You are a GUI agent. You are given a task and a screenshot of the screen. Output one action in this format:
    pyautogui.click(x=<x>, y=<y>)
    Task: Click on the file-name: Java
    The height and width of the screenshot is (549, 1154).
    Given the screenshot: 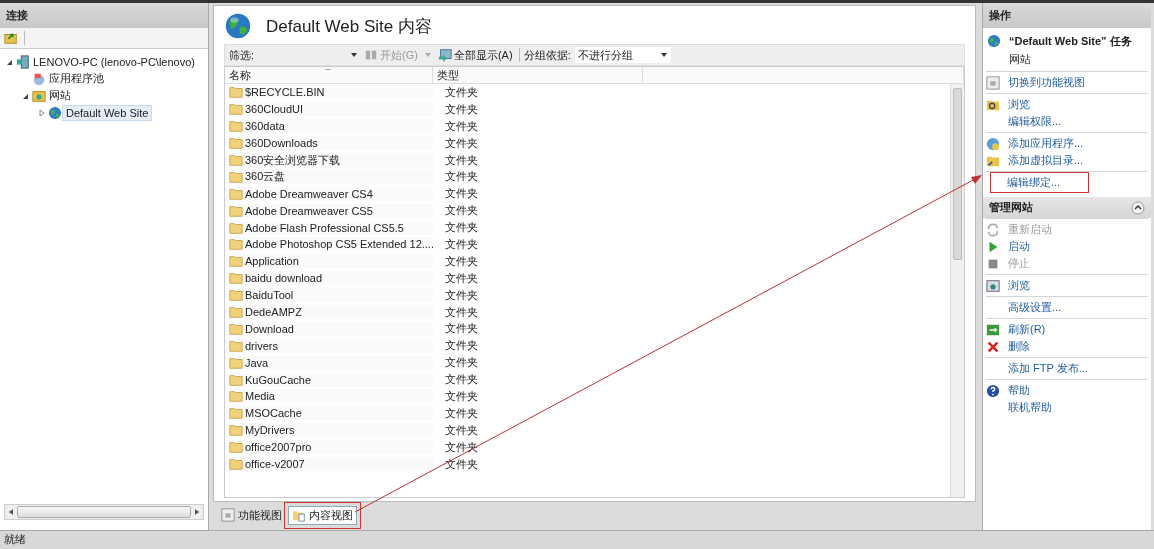 What is the action you would take?
    pyautogui.click(x=257, y=362)
    